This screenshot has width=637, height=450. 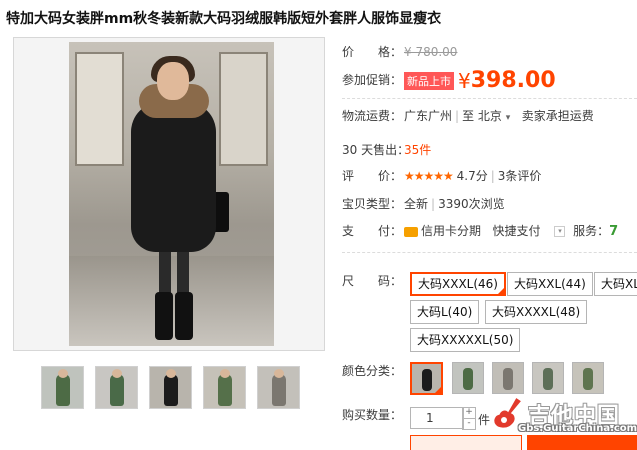 What do you see at coordinates (469, 424) in the screenshot?
I see `quantity-minus-button: -` at bounding box center [469, 424].